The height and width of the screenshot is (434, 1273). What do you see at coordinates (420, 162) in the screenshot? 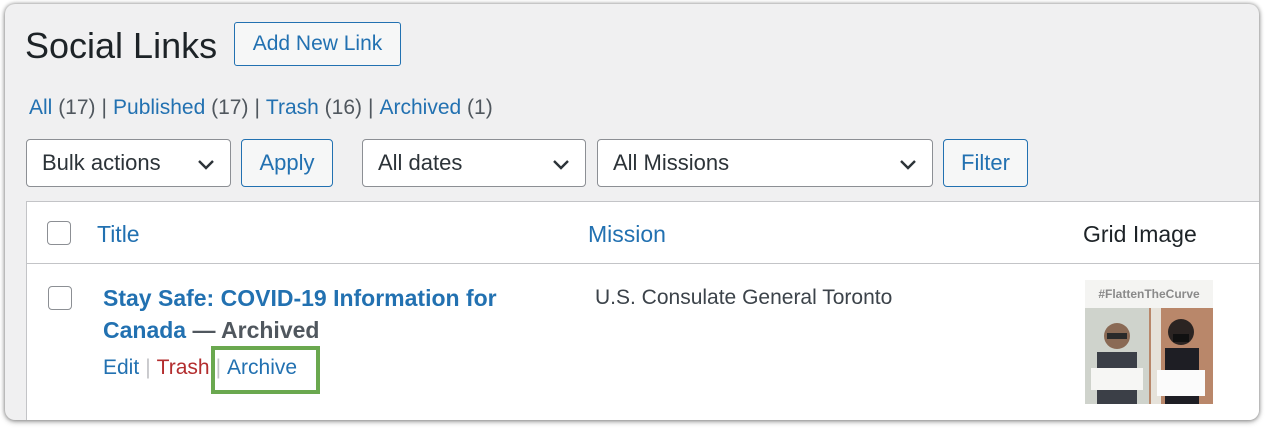
I see `dates-value: All dates` at bounding box center [420, 162].